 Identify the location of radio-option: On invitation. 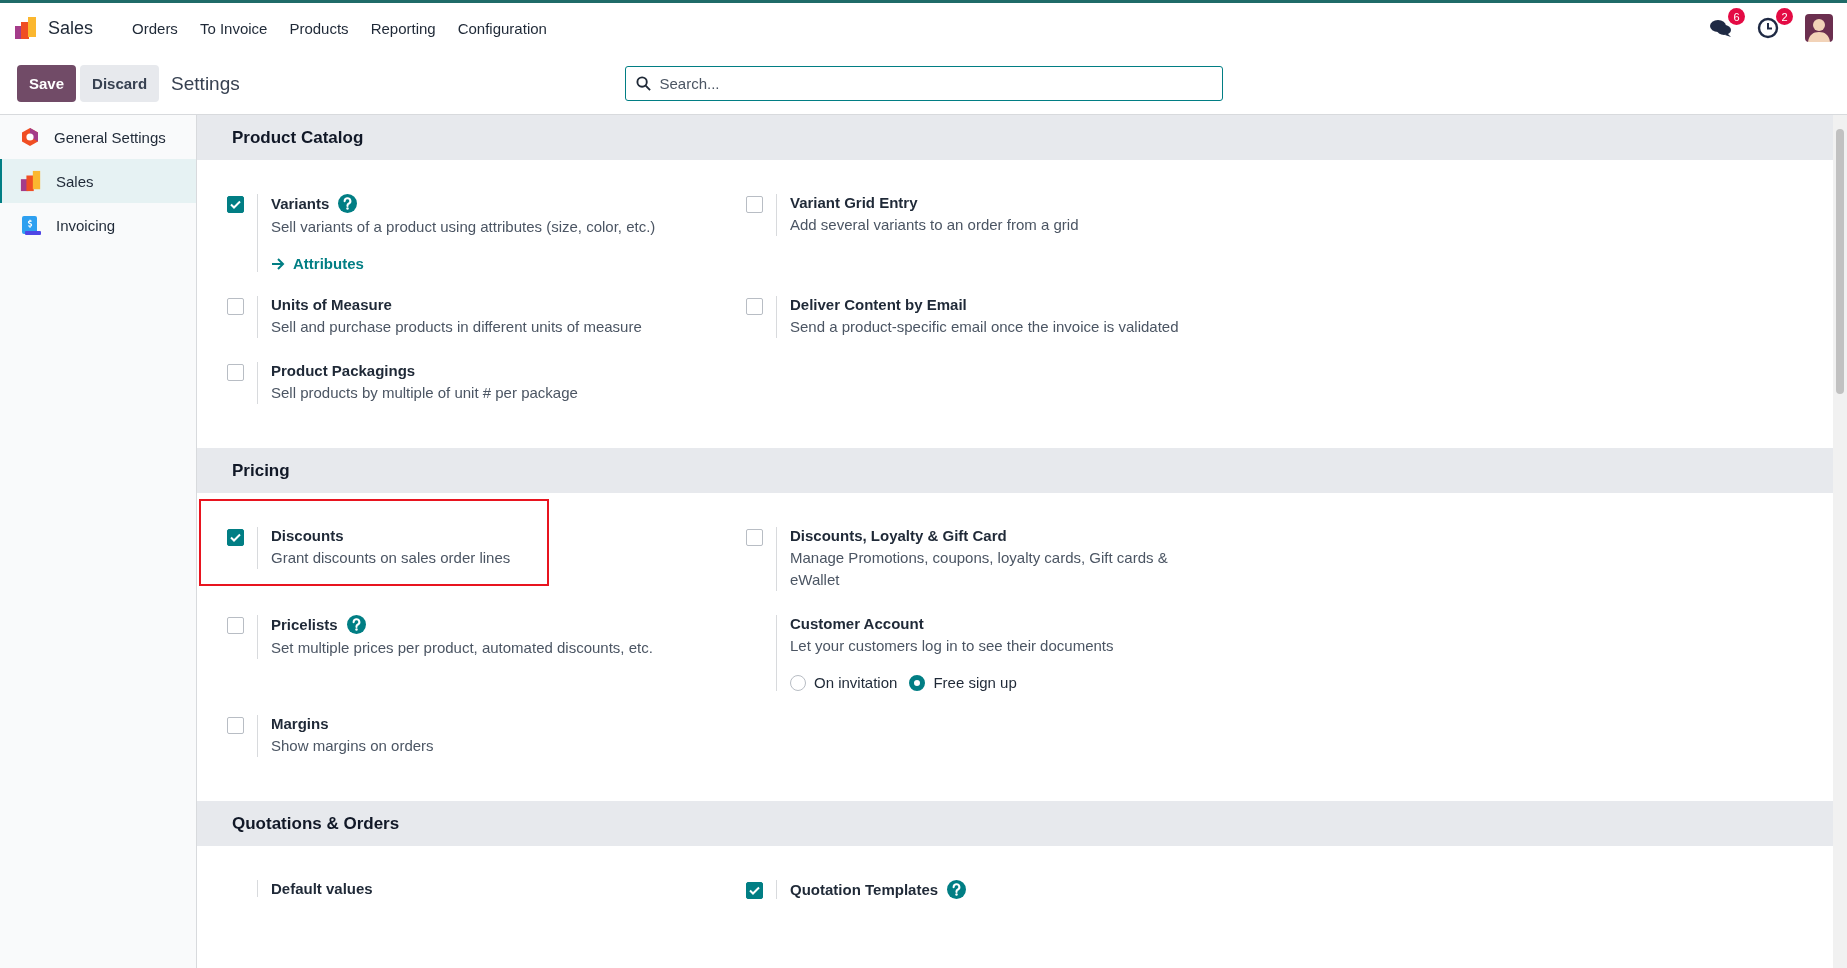
(844, 682).